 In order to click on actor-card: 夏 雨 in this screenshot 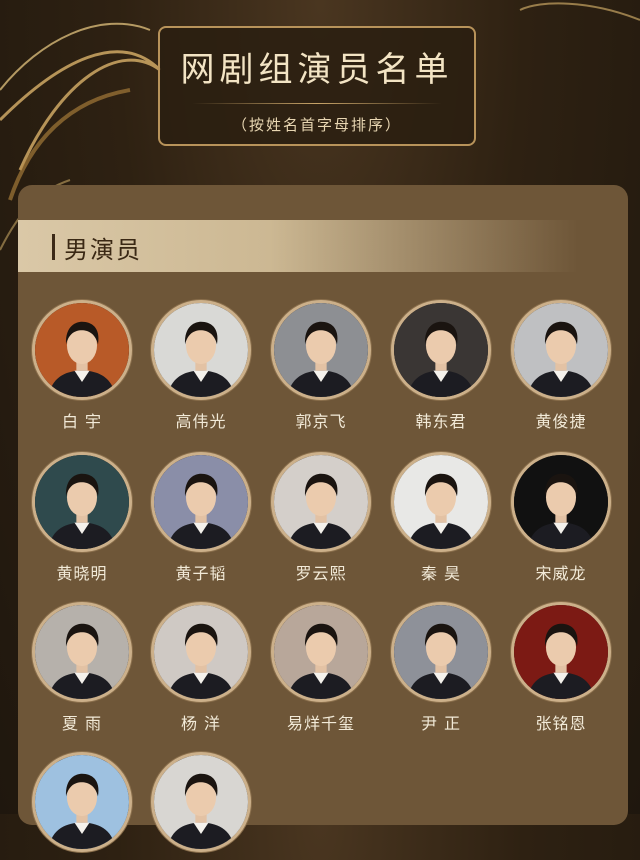, I will do `click(82, 668)`.